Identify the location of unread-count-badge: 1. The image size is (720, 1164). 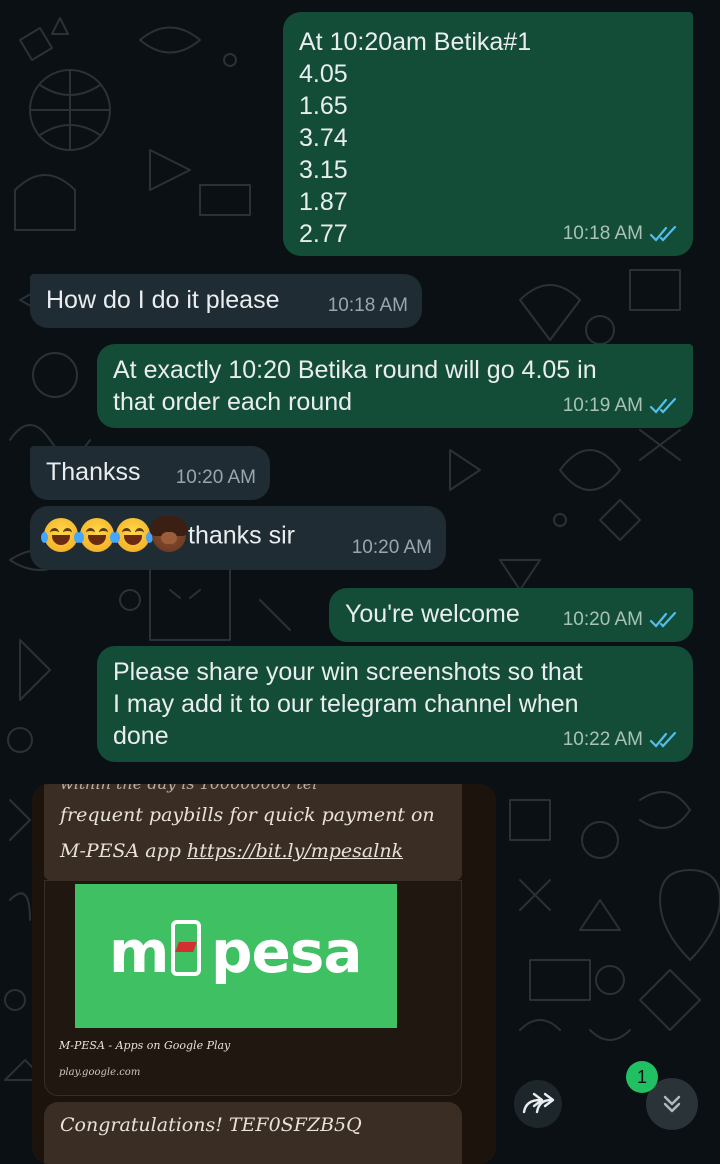
(642, 1077).